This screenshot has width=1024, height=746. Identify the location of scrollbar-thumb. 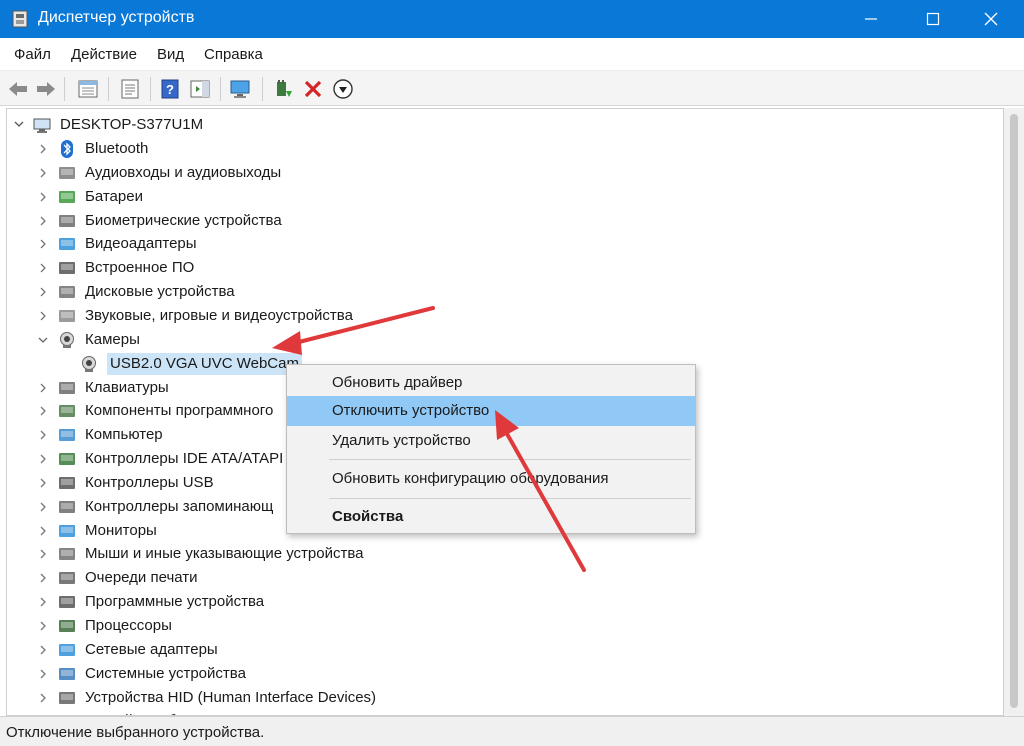
(1014, 411).